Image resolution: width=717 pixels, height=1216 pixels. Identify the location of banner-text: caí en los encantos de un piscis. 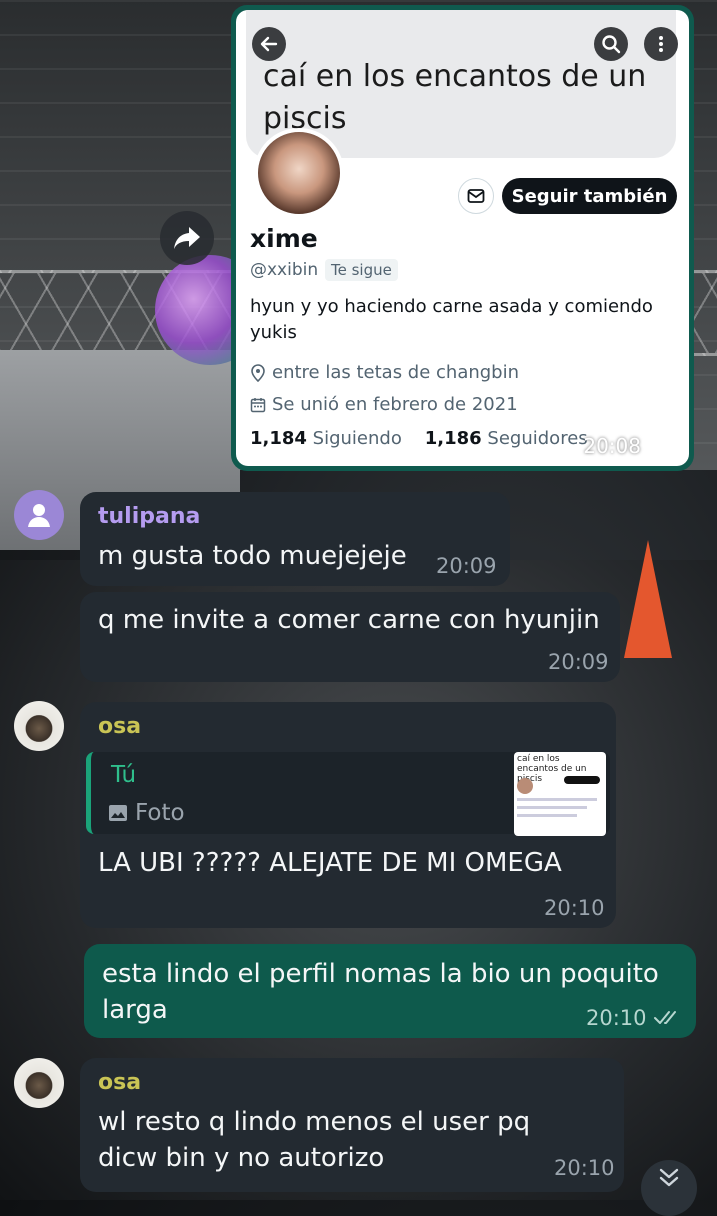
(455, 97).